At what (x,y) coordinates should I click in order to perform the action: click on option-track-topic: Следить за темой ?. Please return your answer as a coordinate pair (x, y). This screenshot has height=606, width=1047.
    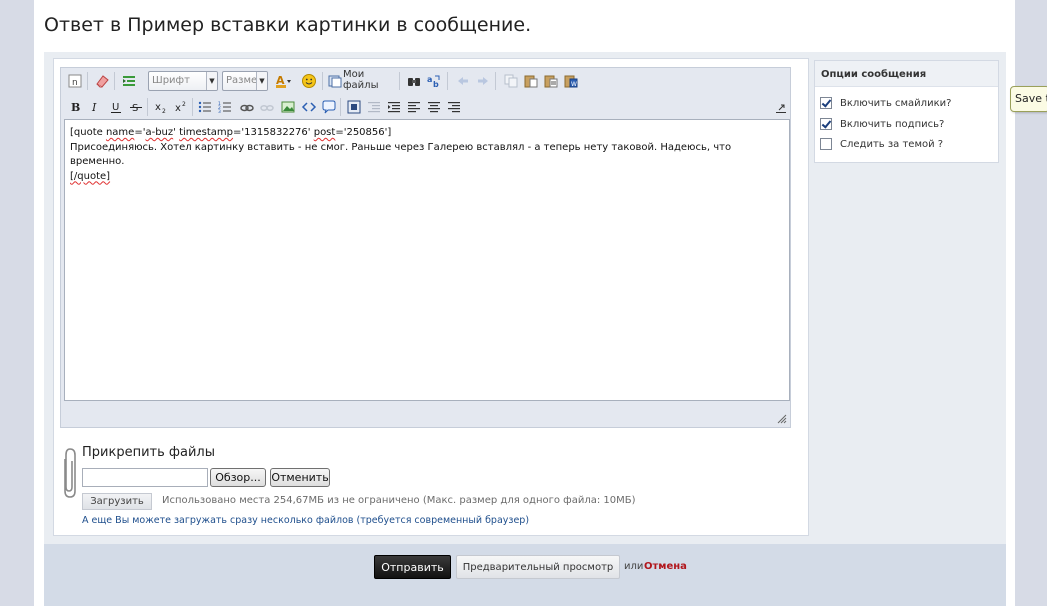
    Looking at the image, I should click on (881, 144).